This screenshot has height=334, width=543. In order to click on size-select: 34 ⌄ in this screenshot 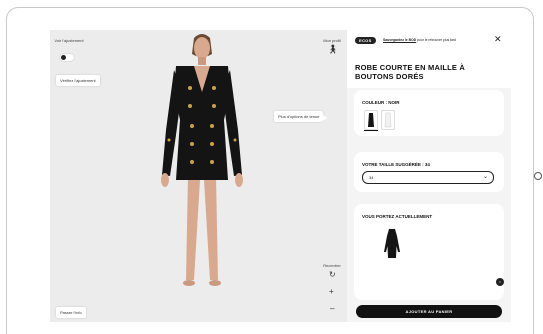, I will do `click(428, 177)`.